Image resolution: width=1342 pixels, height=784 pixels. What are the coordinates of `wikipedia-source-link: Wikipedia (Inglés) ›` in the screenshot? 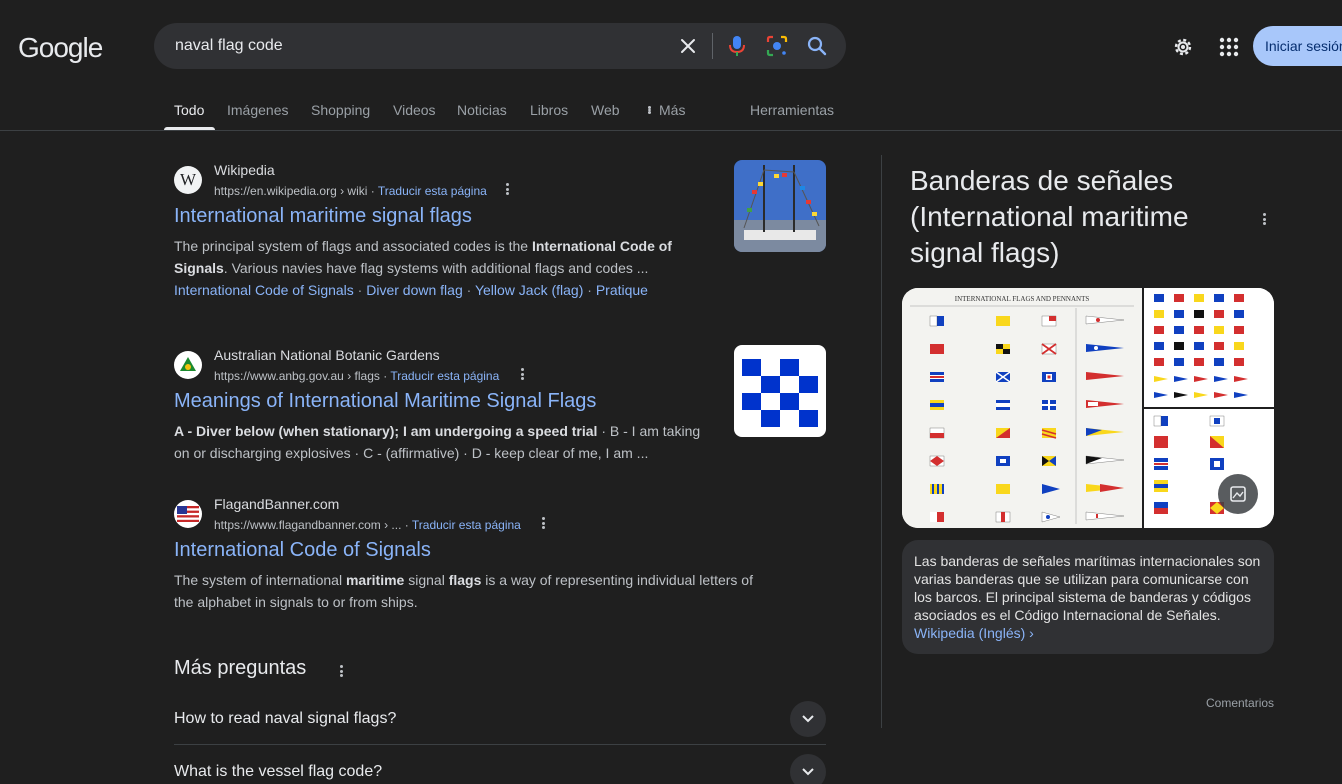 It's located at (974, 633).